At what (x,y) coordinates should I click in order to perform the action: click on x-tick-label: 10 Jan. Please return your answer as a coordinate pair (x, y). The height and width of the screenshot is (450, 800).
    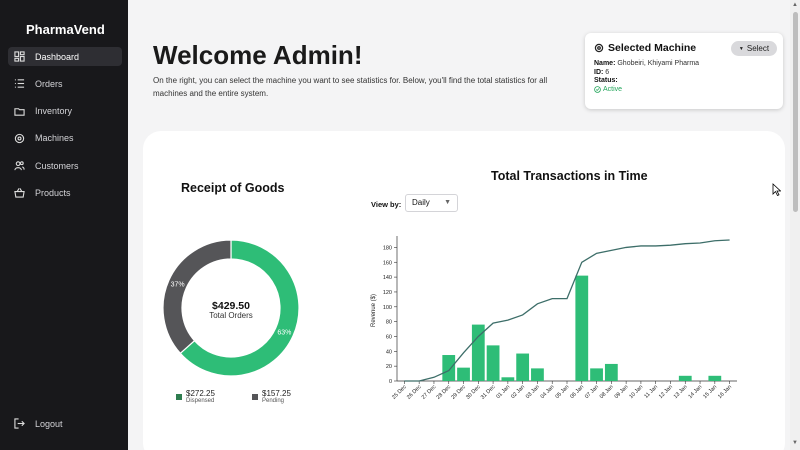
    Looking at the image, I should click on (636, 392).